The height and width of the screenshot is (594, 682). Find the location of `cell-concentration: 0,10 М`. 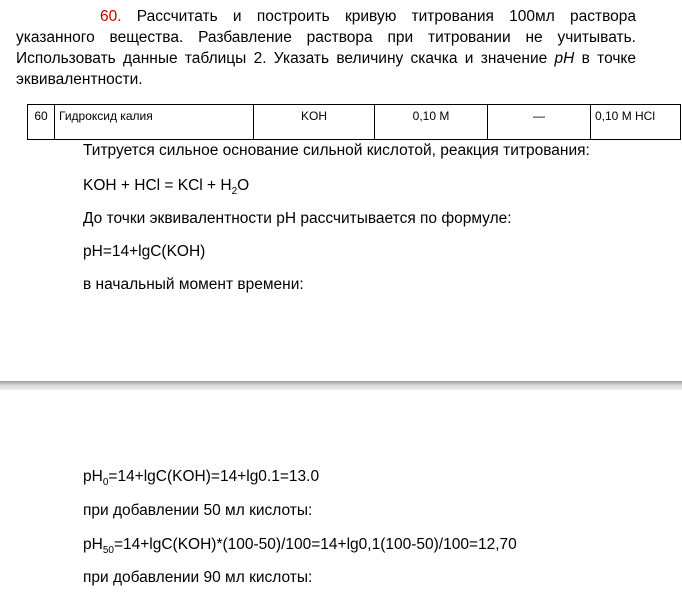

cell-concentration: 0,10 М is located at coordinates (431, 122).